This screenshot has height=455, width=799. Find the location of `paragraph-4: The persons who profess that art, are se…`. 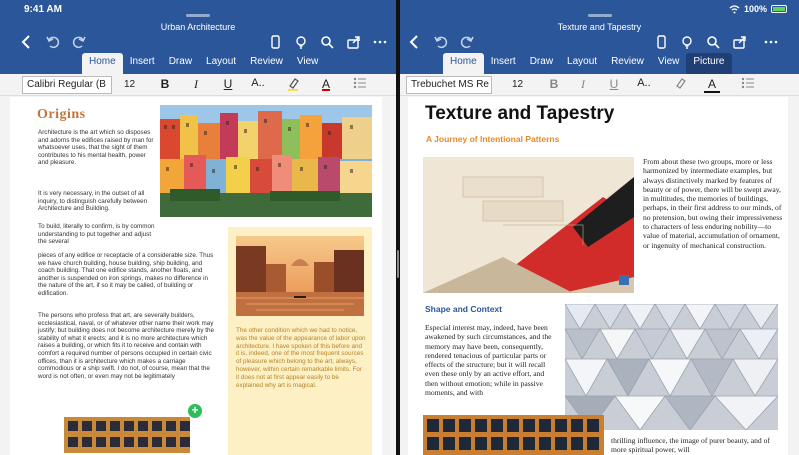

paragraph-4: The persons who profess that art, are se… is located at coordinates (126, 346).